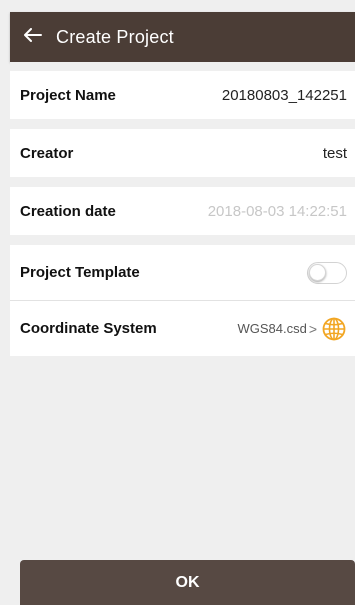 Image resolution: width=355 pixels, height=605 pixels. Describe the element at coordinates (182, 37) in the screenshot. I see `app-bar: Create Project` at that location.